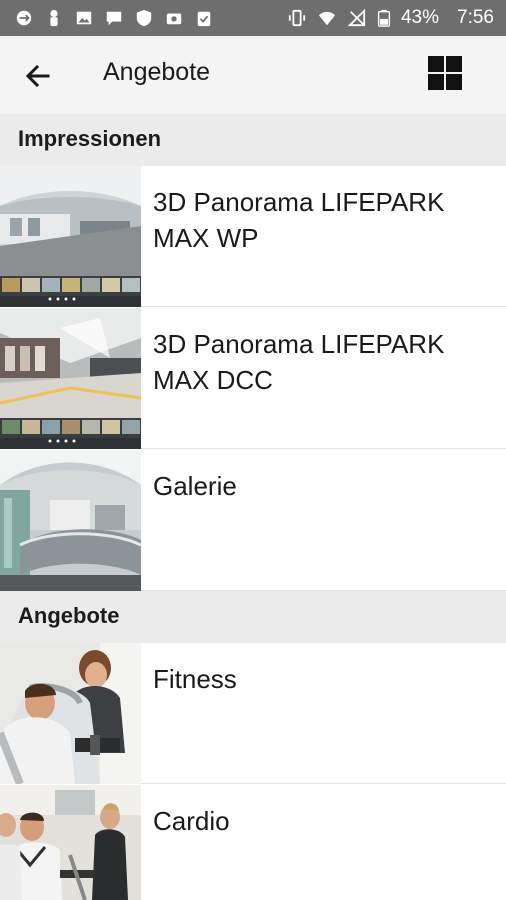  Describe the element at coordinates (24, 18) in the screenshot. I see `sync-icon` at that location.